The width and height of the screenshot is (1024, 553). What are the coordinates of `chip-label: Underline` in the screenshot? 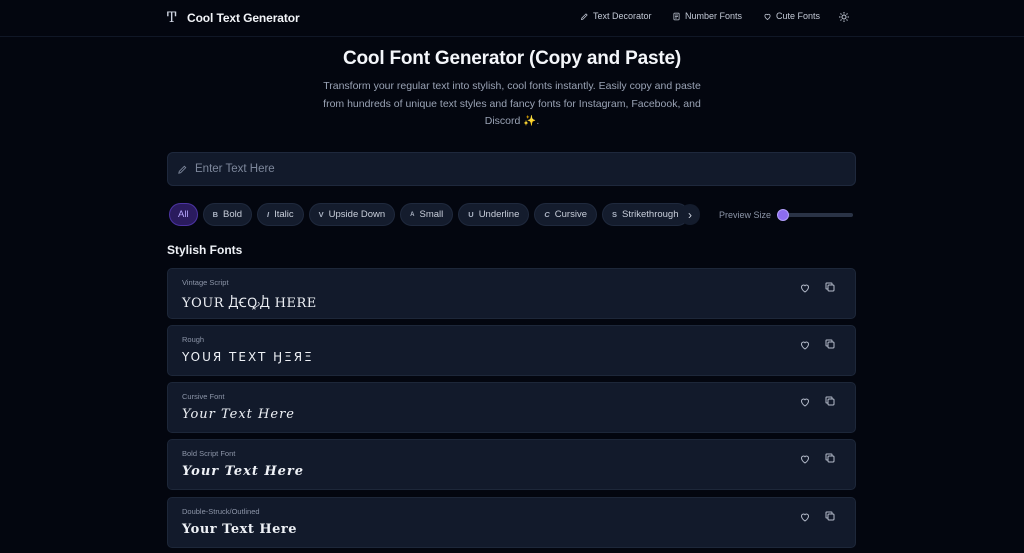 It's located at (499, 214).